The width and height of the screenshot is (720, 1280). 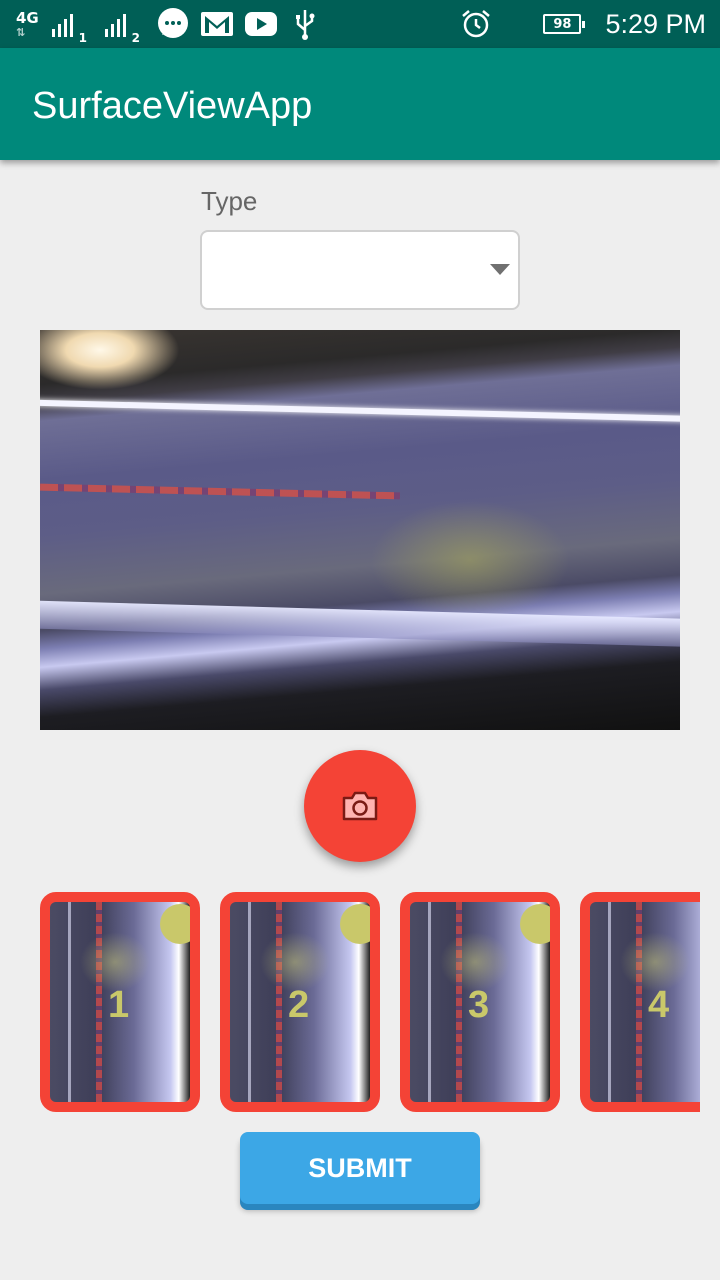 I want to click on thumbnail-item: 1, so click(x=120, y=1002).